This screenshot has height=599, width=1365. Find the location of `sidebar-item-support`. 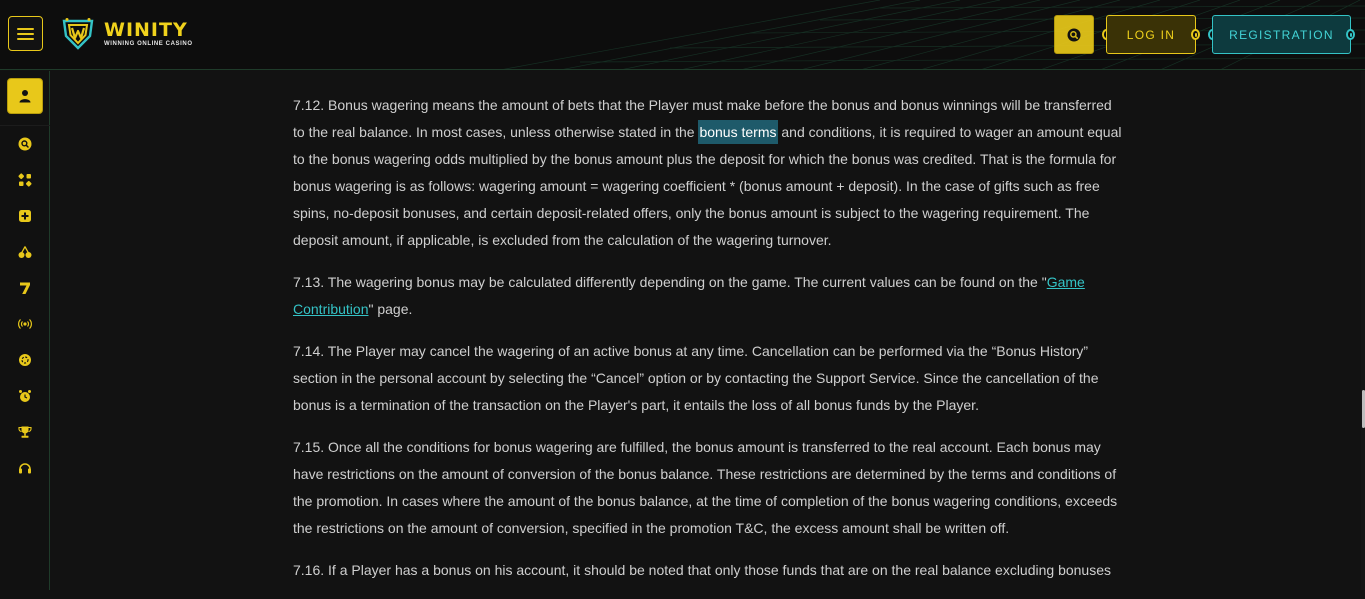

sidebar-item-support is located at coordinates (25, 468).